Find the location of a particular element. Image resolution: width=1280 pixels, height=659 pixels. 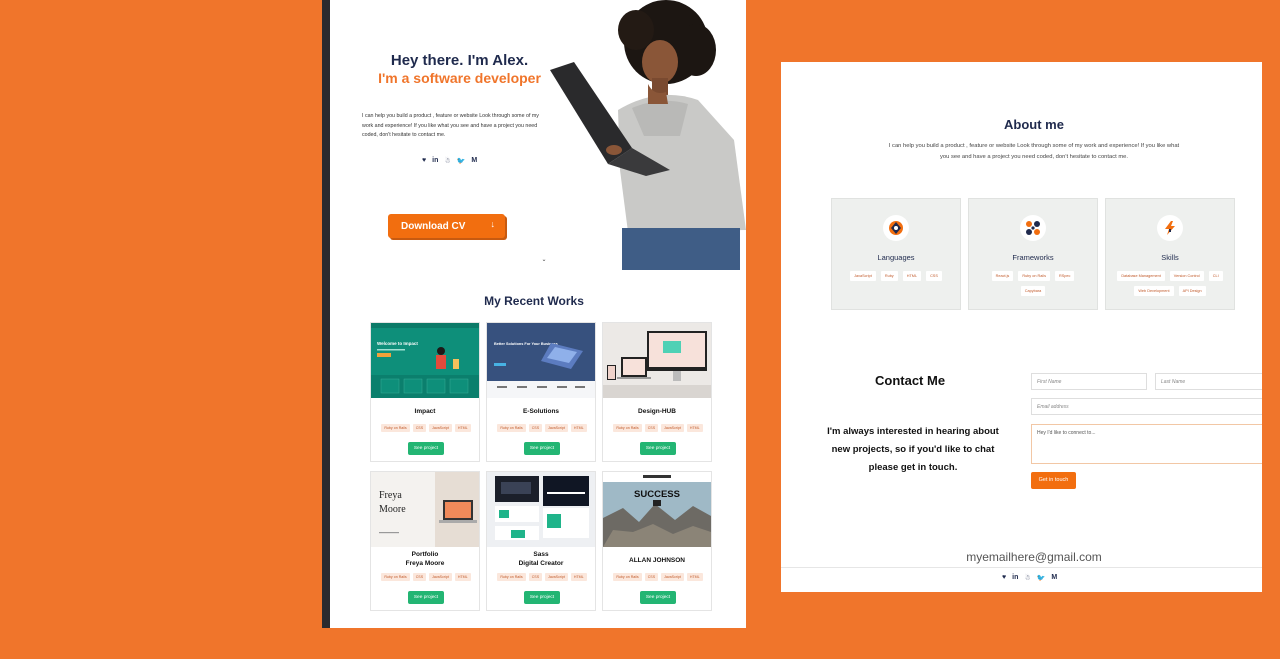

languages-card: Languages JavaScript Ruby HTML CSS is located at coordinates (896, 254).